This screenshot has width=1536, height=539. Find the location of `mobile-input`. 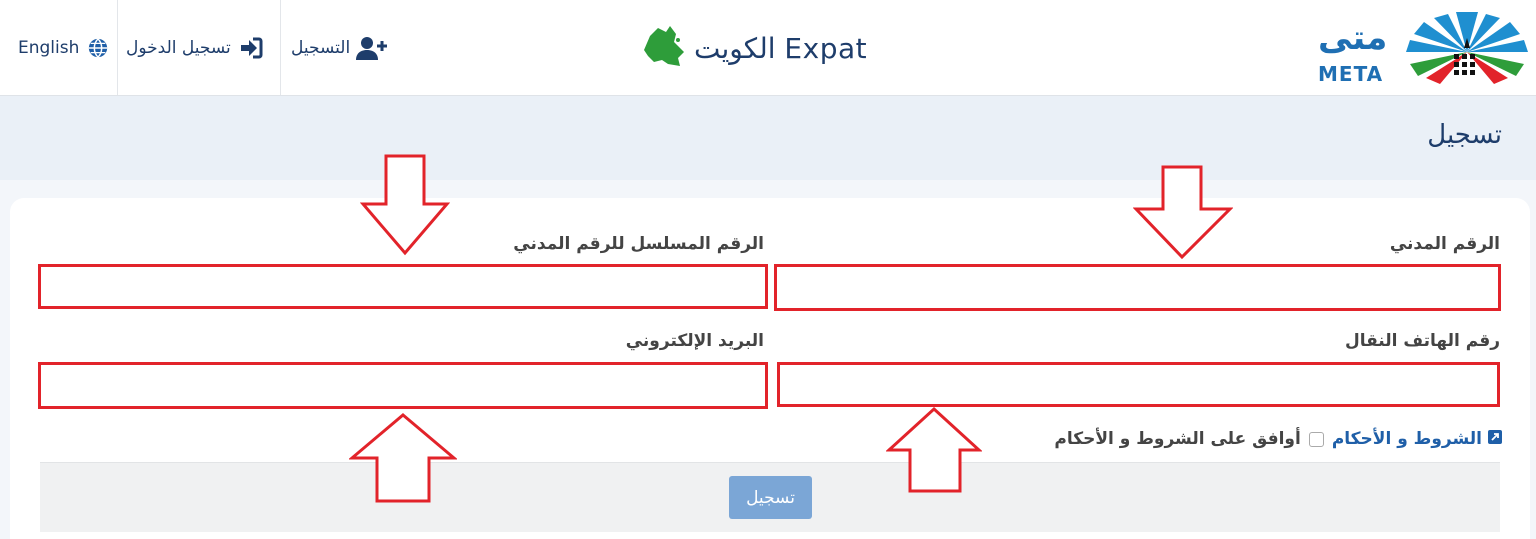

mobile-input is located at coordinates (1138, 384).